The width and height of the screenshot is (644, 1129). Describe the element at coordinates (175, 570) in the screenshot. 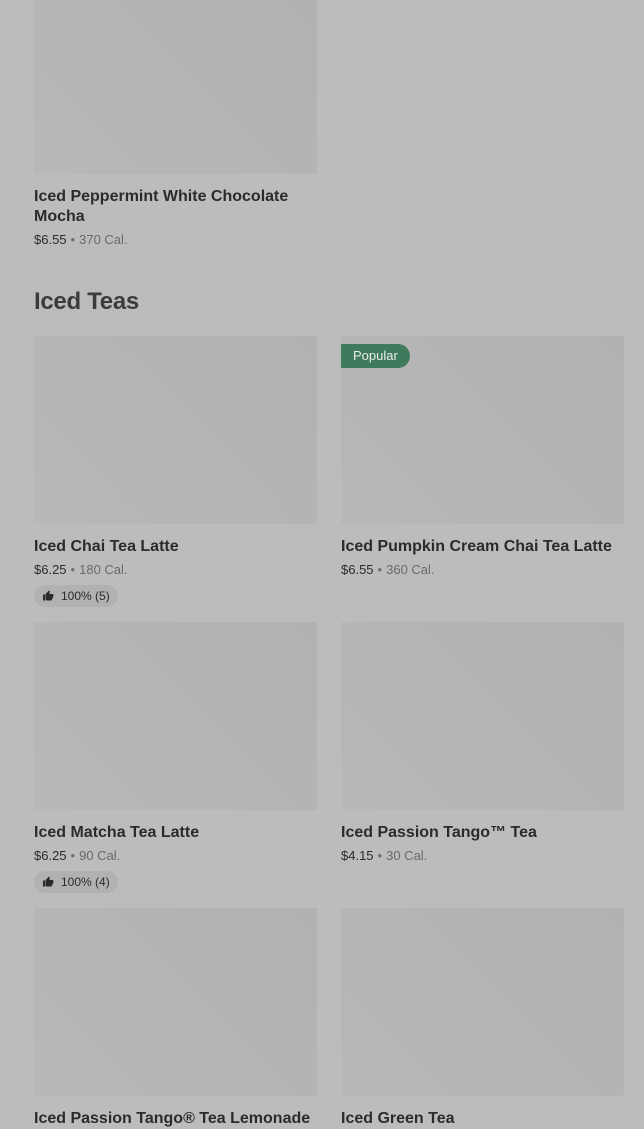

I see `menu-item-meta: $6.25 • 180 Cal.` at that location.